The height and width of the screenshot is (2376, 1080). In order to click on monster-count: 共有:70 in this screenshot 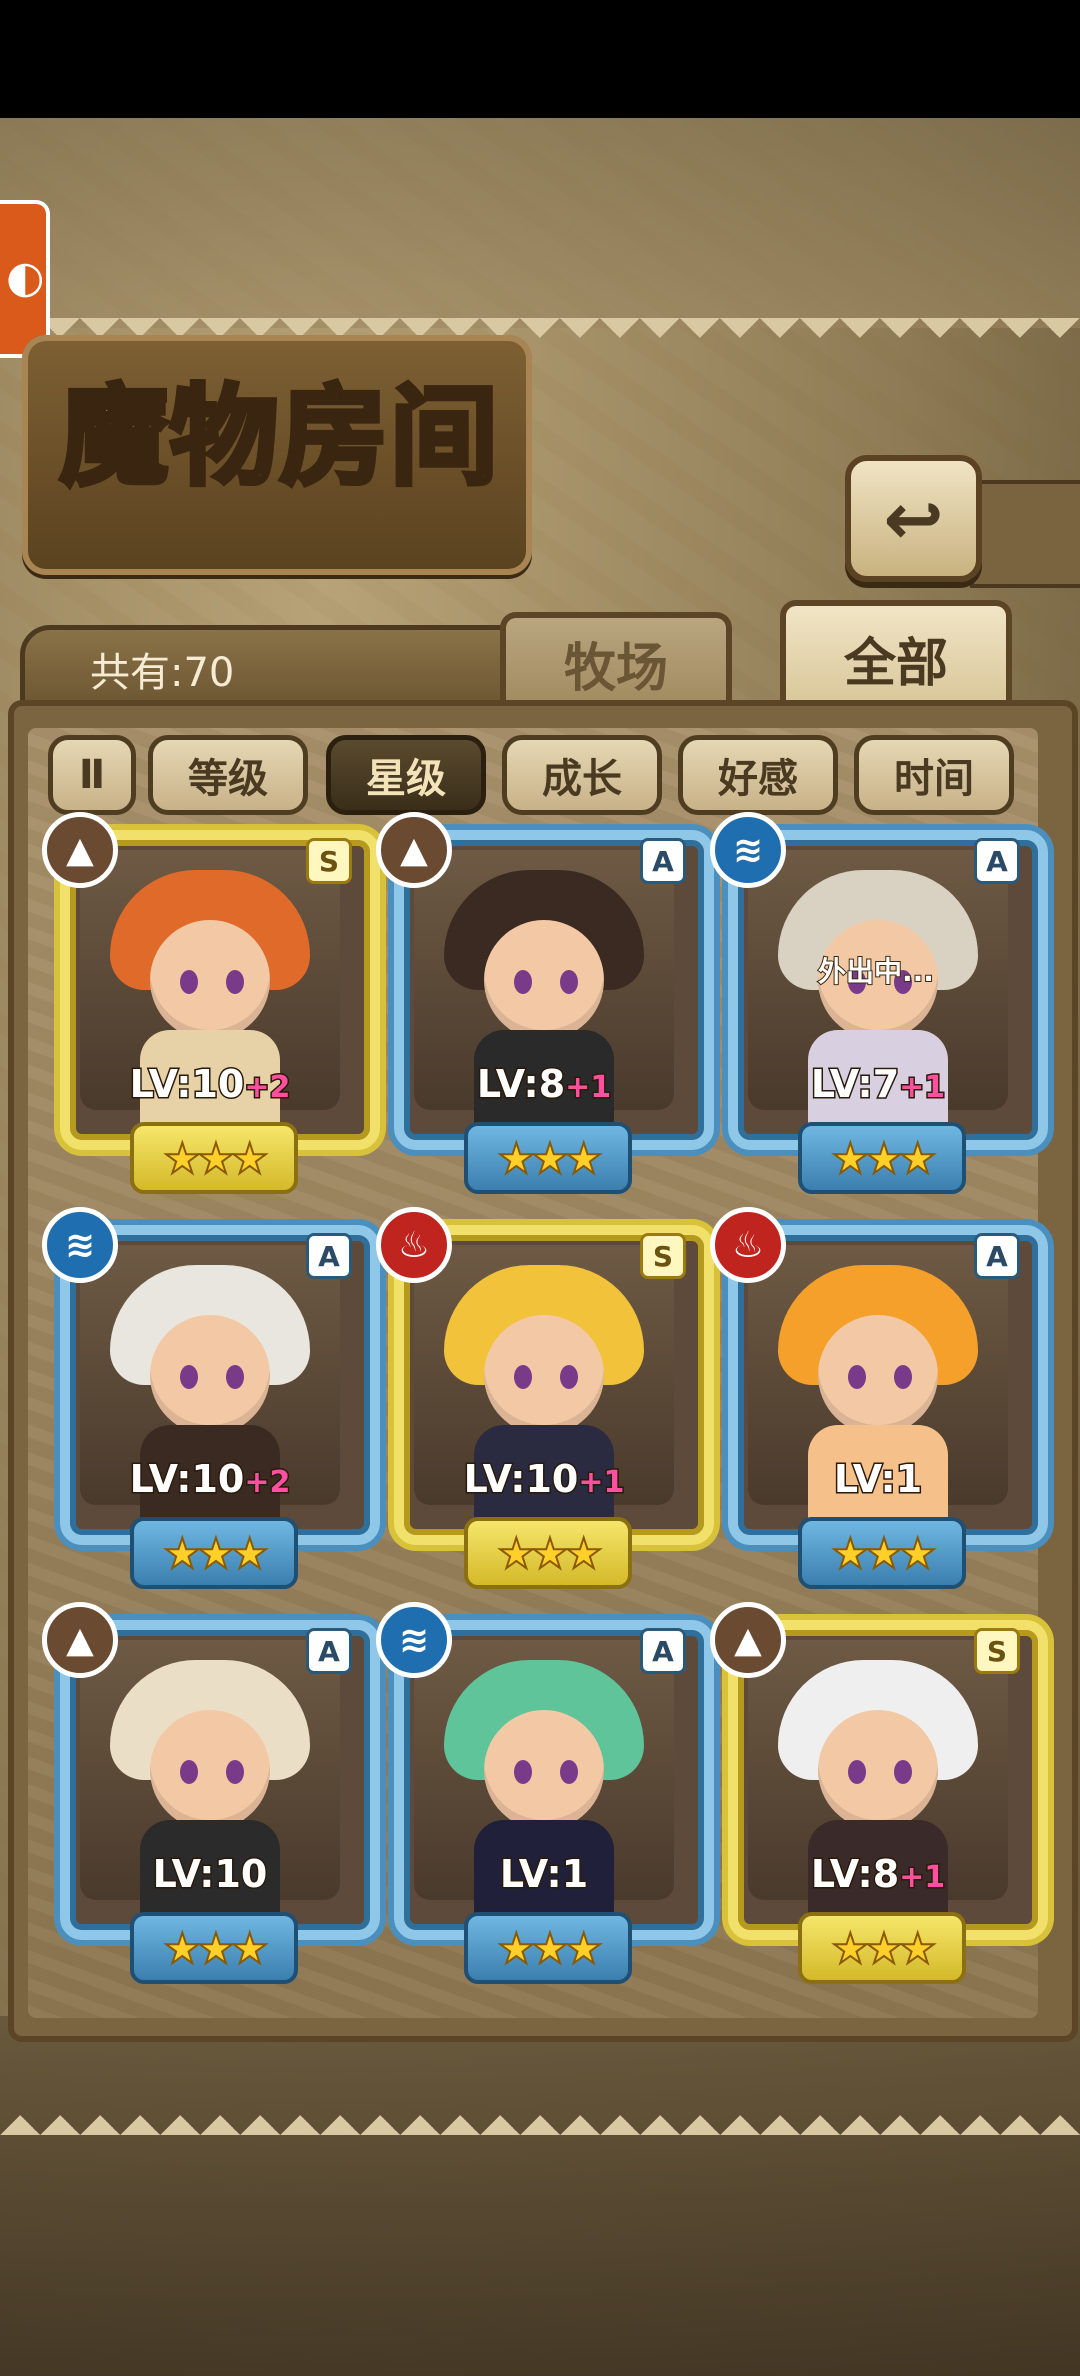, I will do `click(162, 673)`.